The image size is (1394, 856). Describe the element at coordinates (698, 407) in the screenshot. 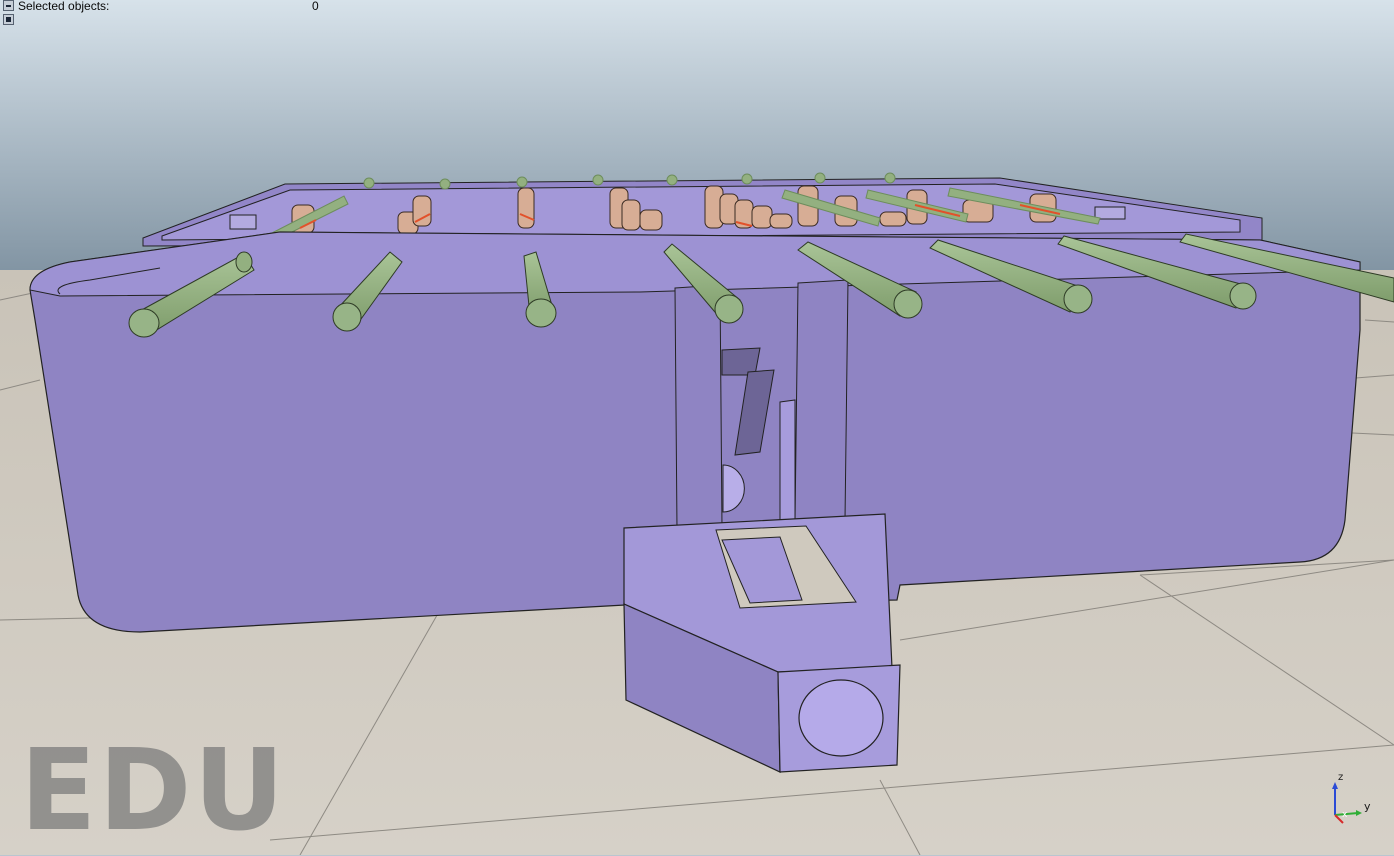

I see `goal-post-left` at that location.